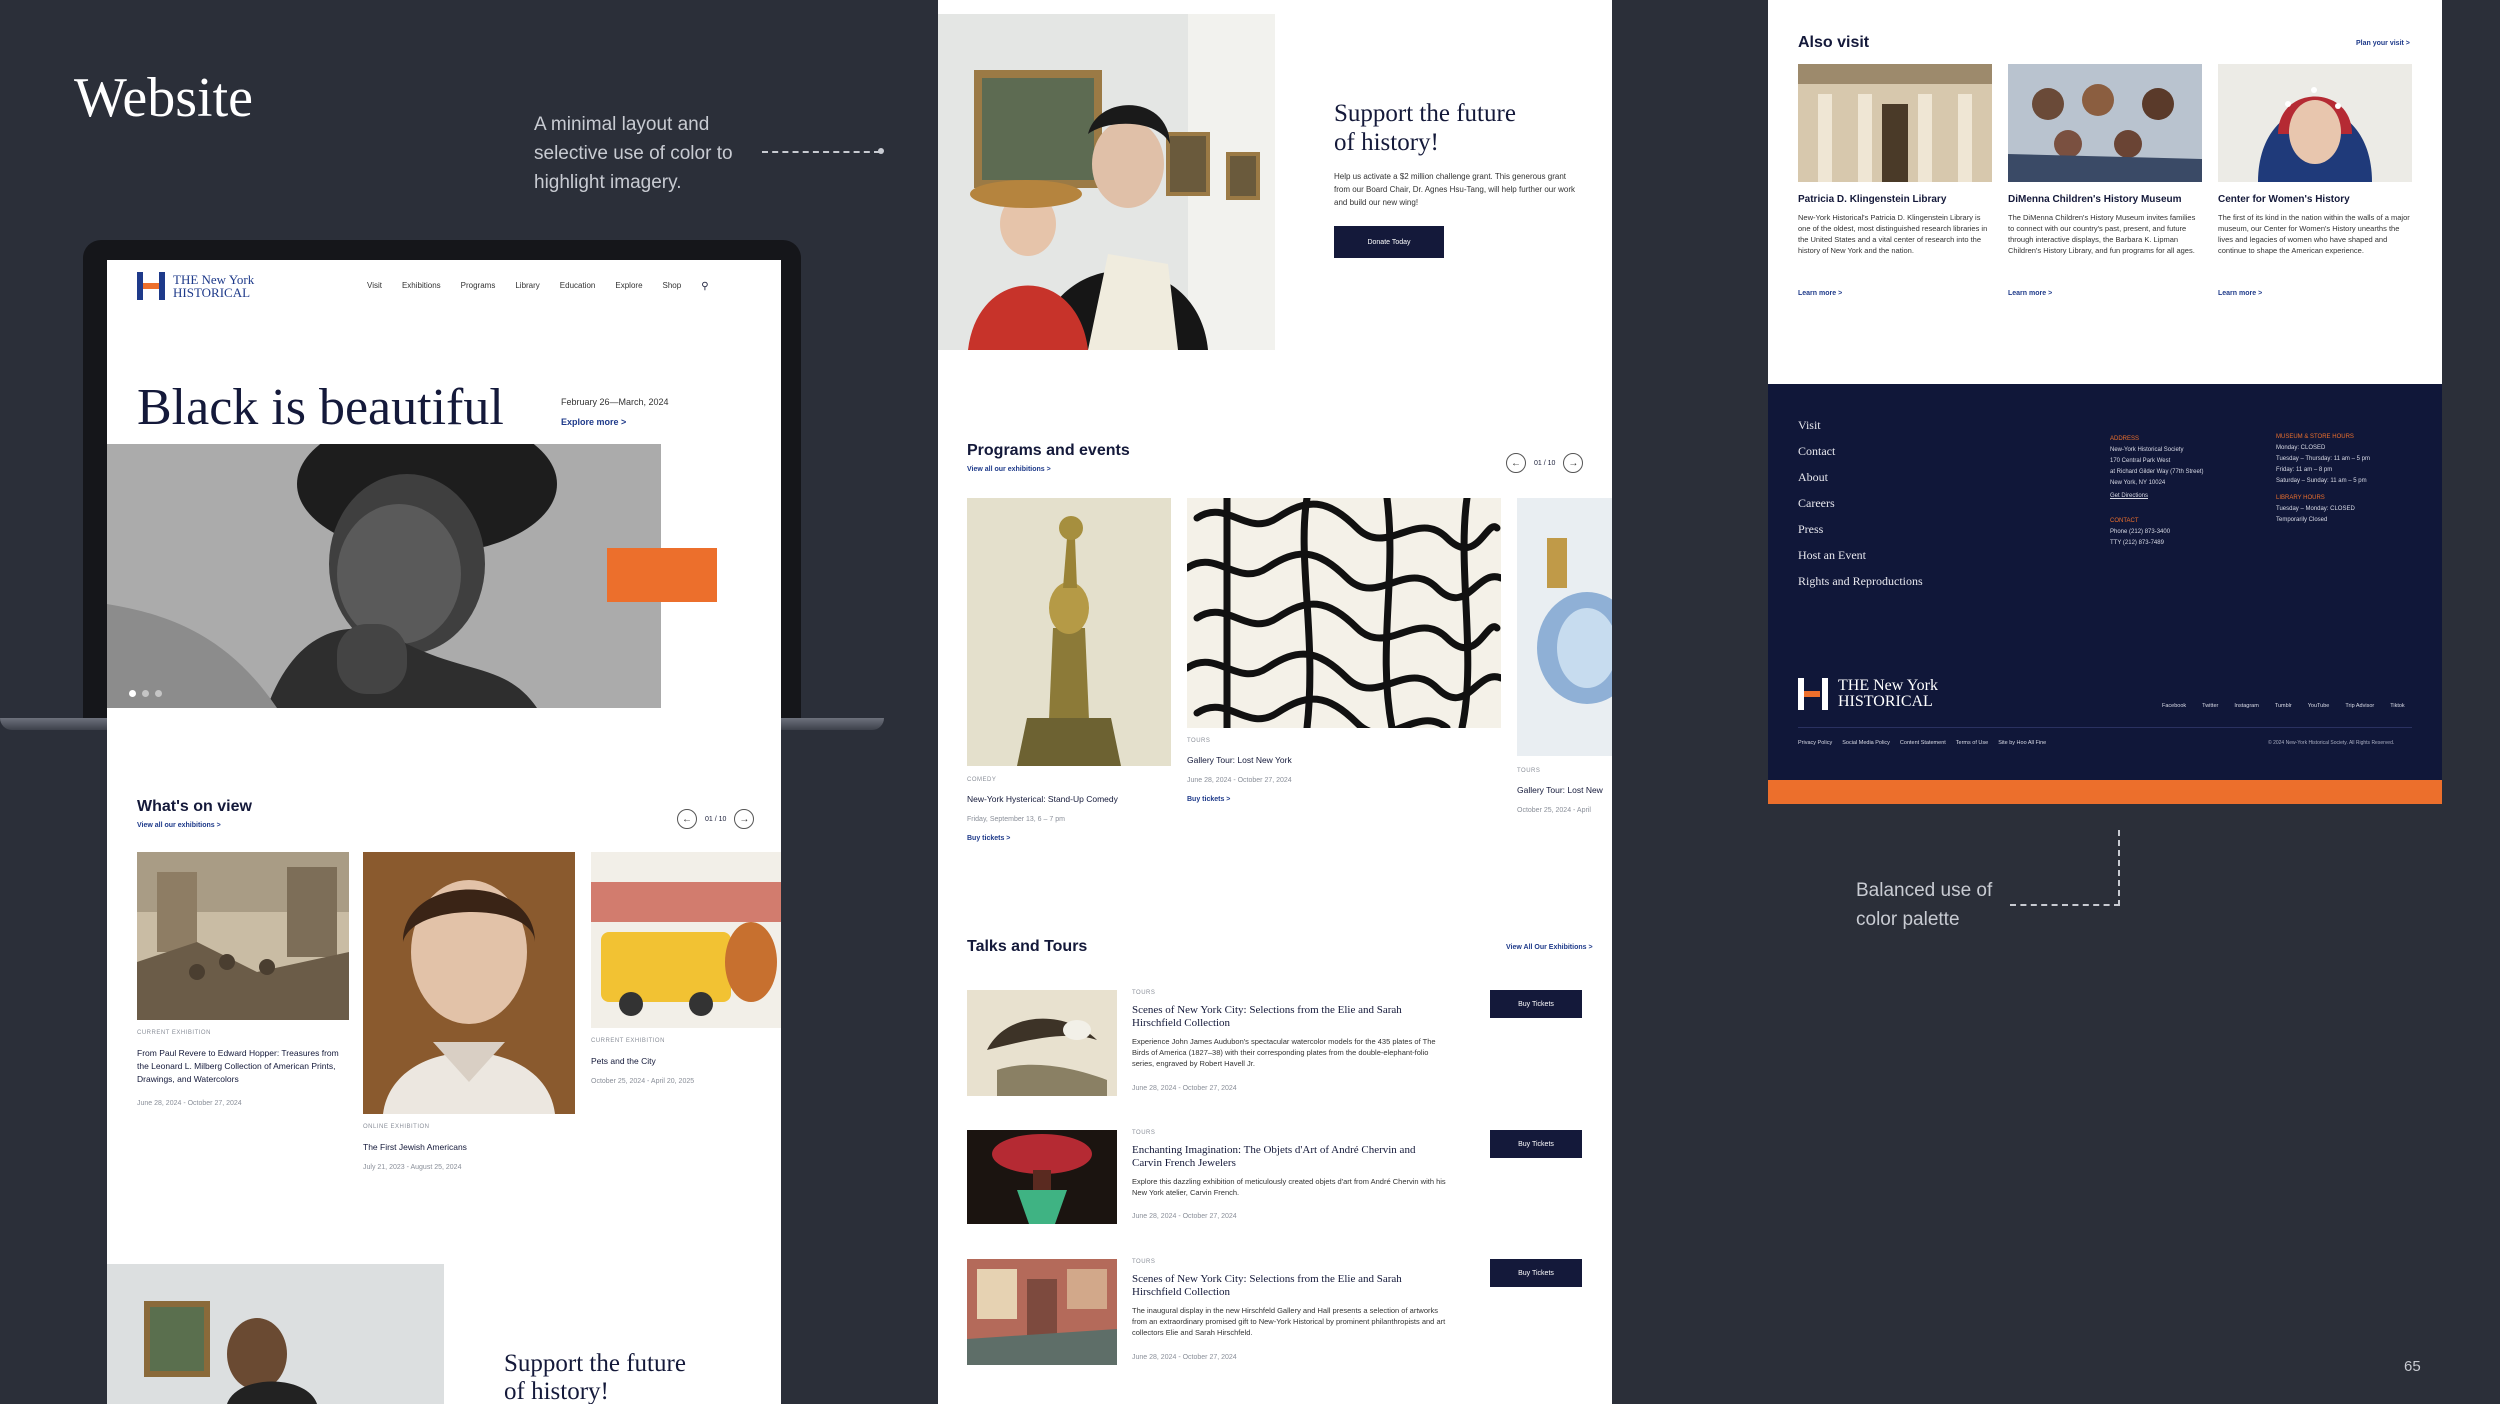  Describe the element at coordinates (179, 825) in the screenshot. I see `whats-on-view-all: View all our exhibitions >` at that location.